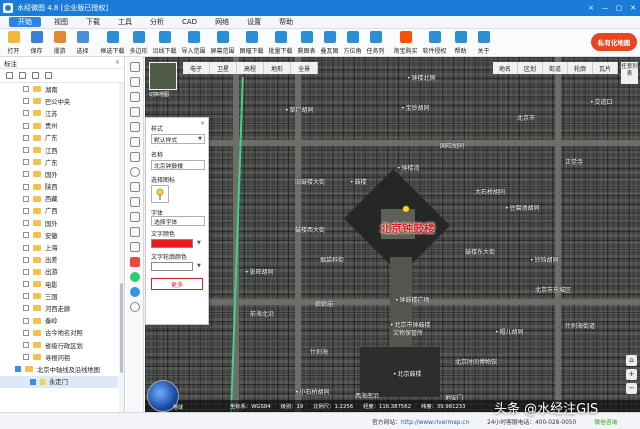  I want to click on map-place-label: 豆腐池胡同, so click(522, 207).